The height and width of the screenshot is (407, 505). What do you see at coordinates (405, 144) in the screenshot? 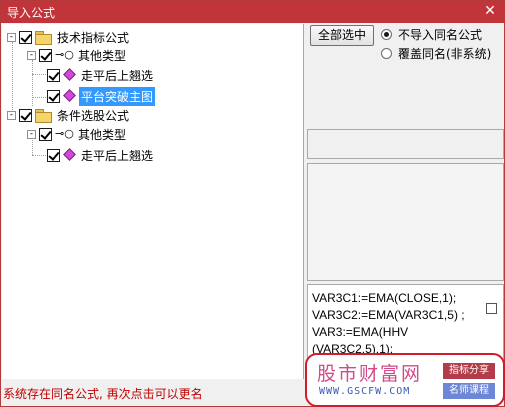
I see `name-field` at bounding box center [405, 144].